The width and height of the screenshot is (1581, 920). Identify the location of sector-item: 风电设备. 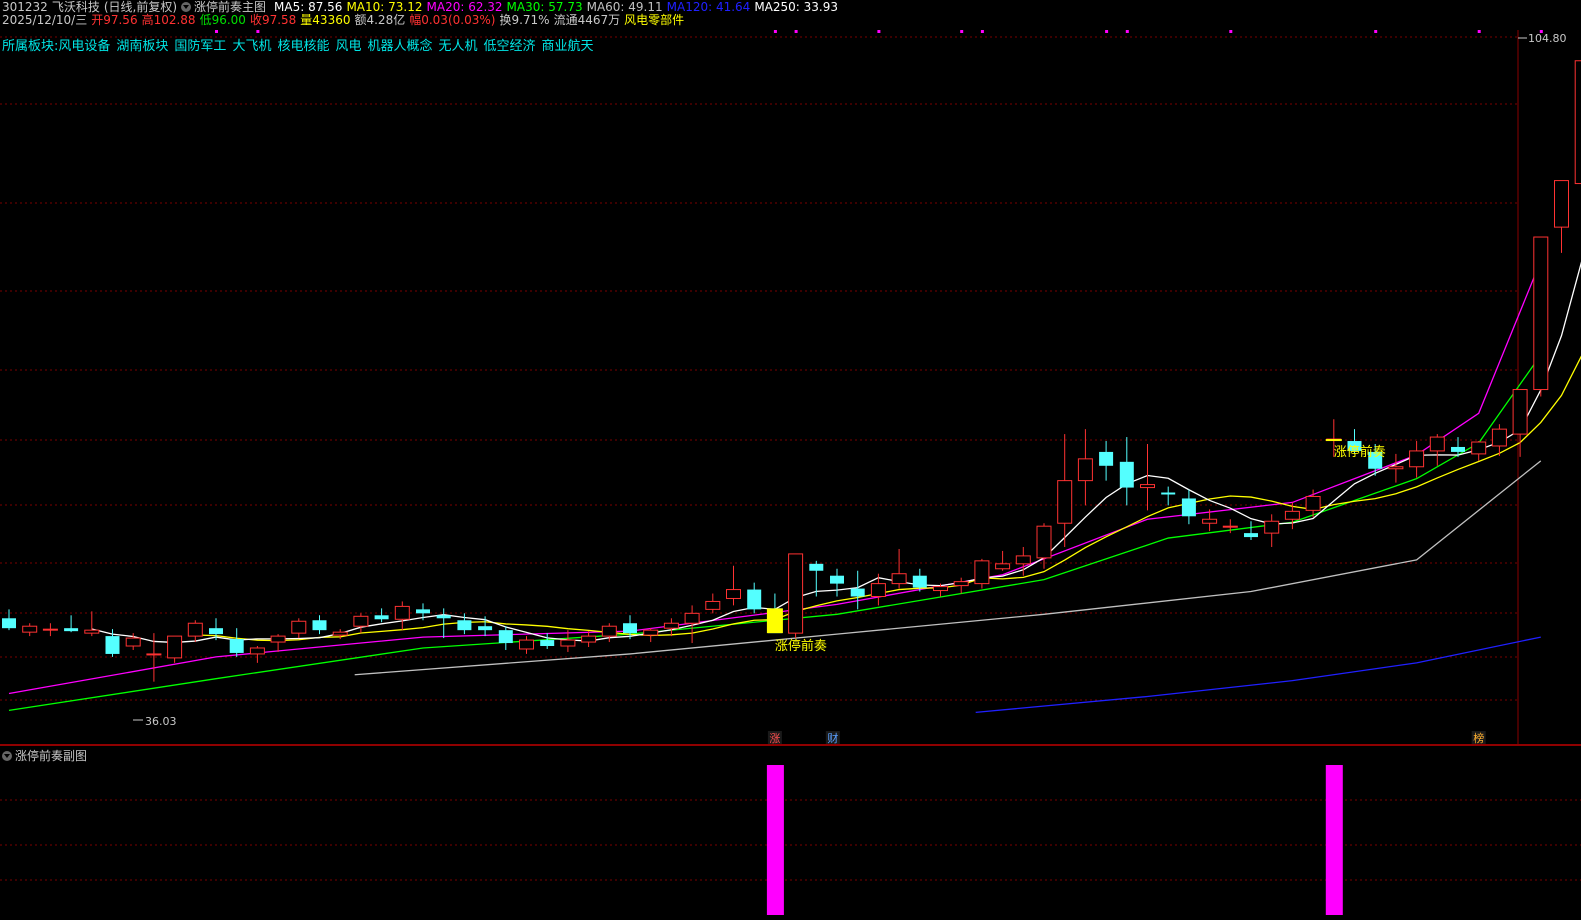
(84, 46).